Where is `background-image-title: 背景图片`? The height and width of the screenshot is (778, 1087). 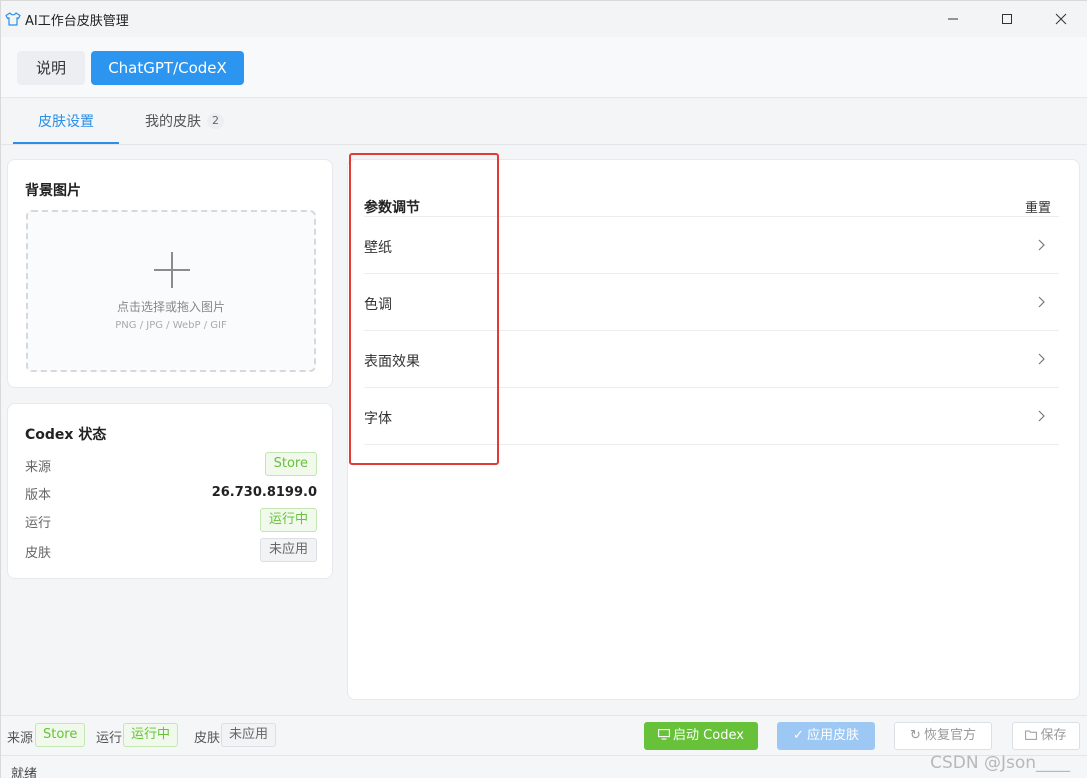 background-image-title: 背景图片 is located at coordinates (53, 191).